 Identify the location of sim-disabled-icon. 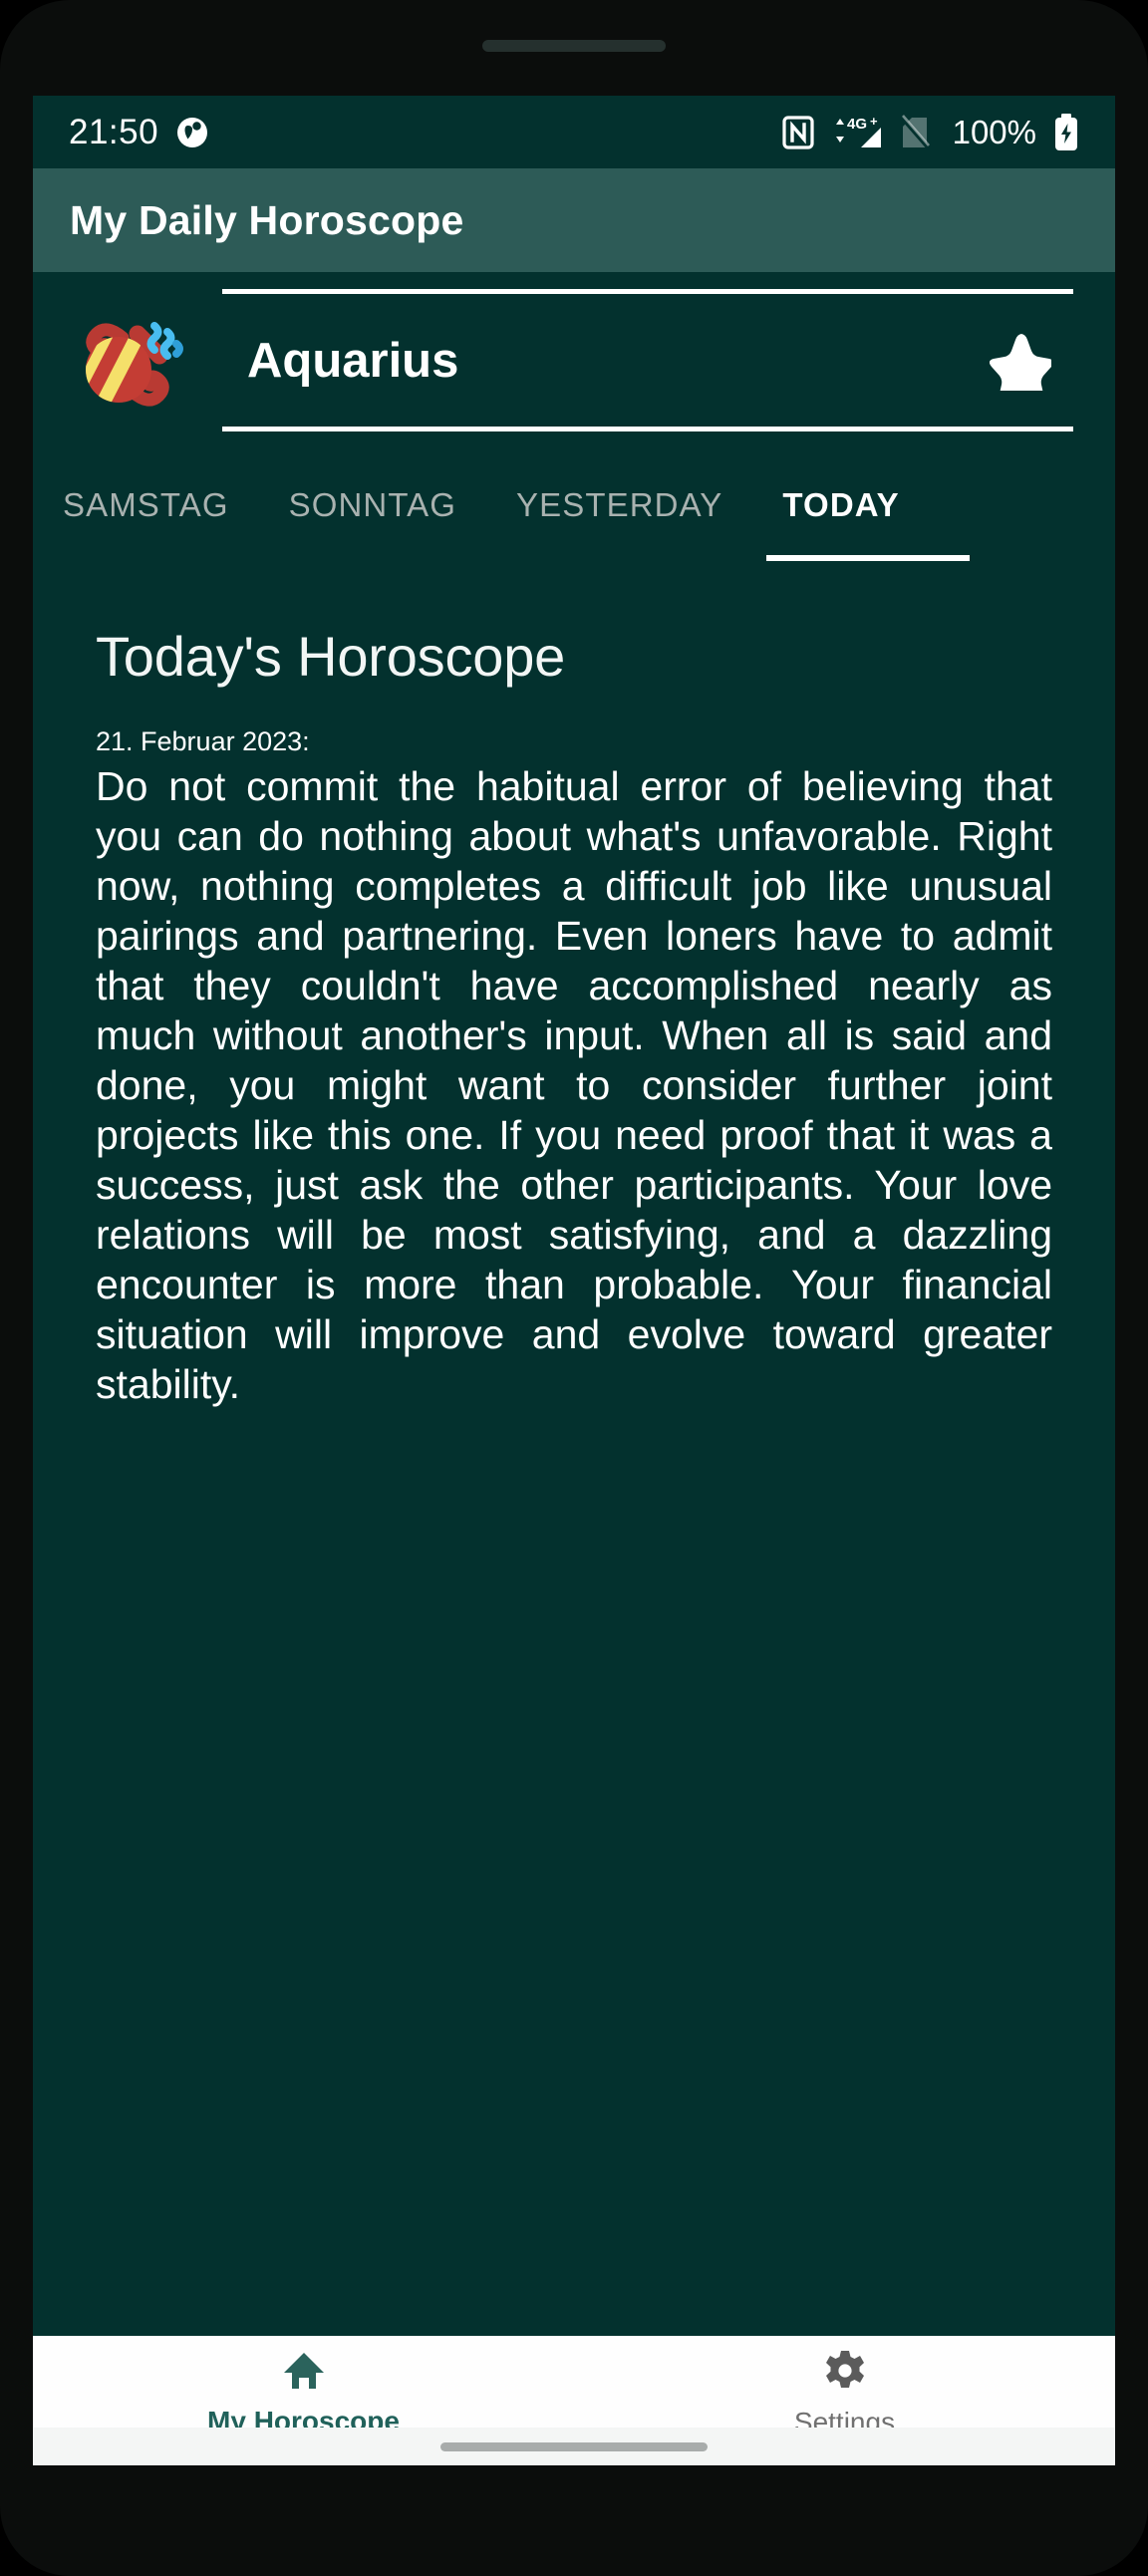
(914, 132).